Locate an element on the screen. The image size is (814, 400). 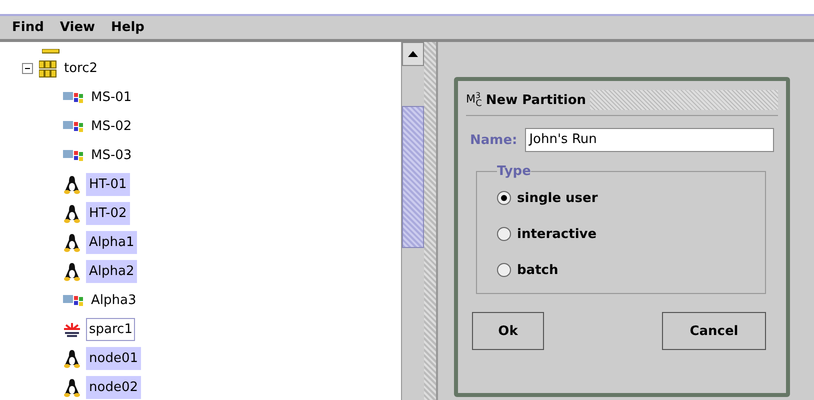
radio-option: batch is located at coordinates (621, 270).